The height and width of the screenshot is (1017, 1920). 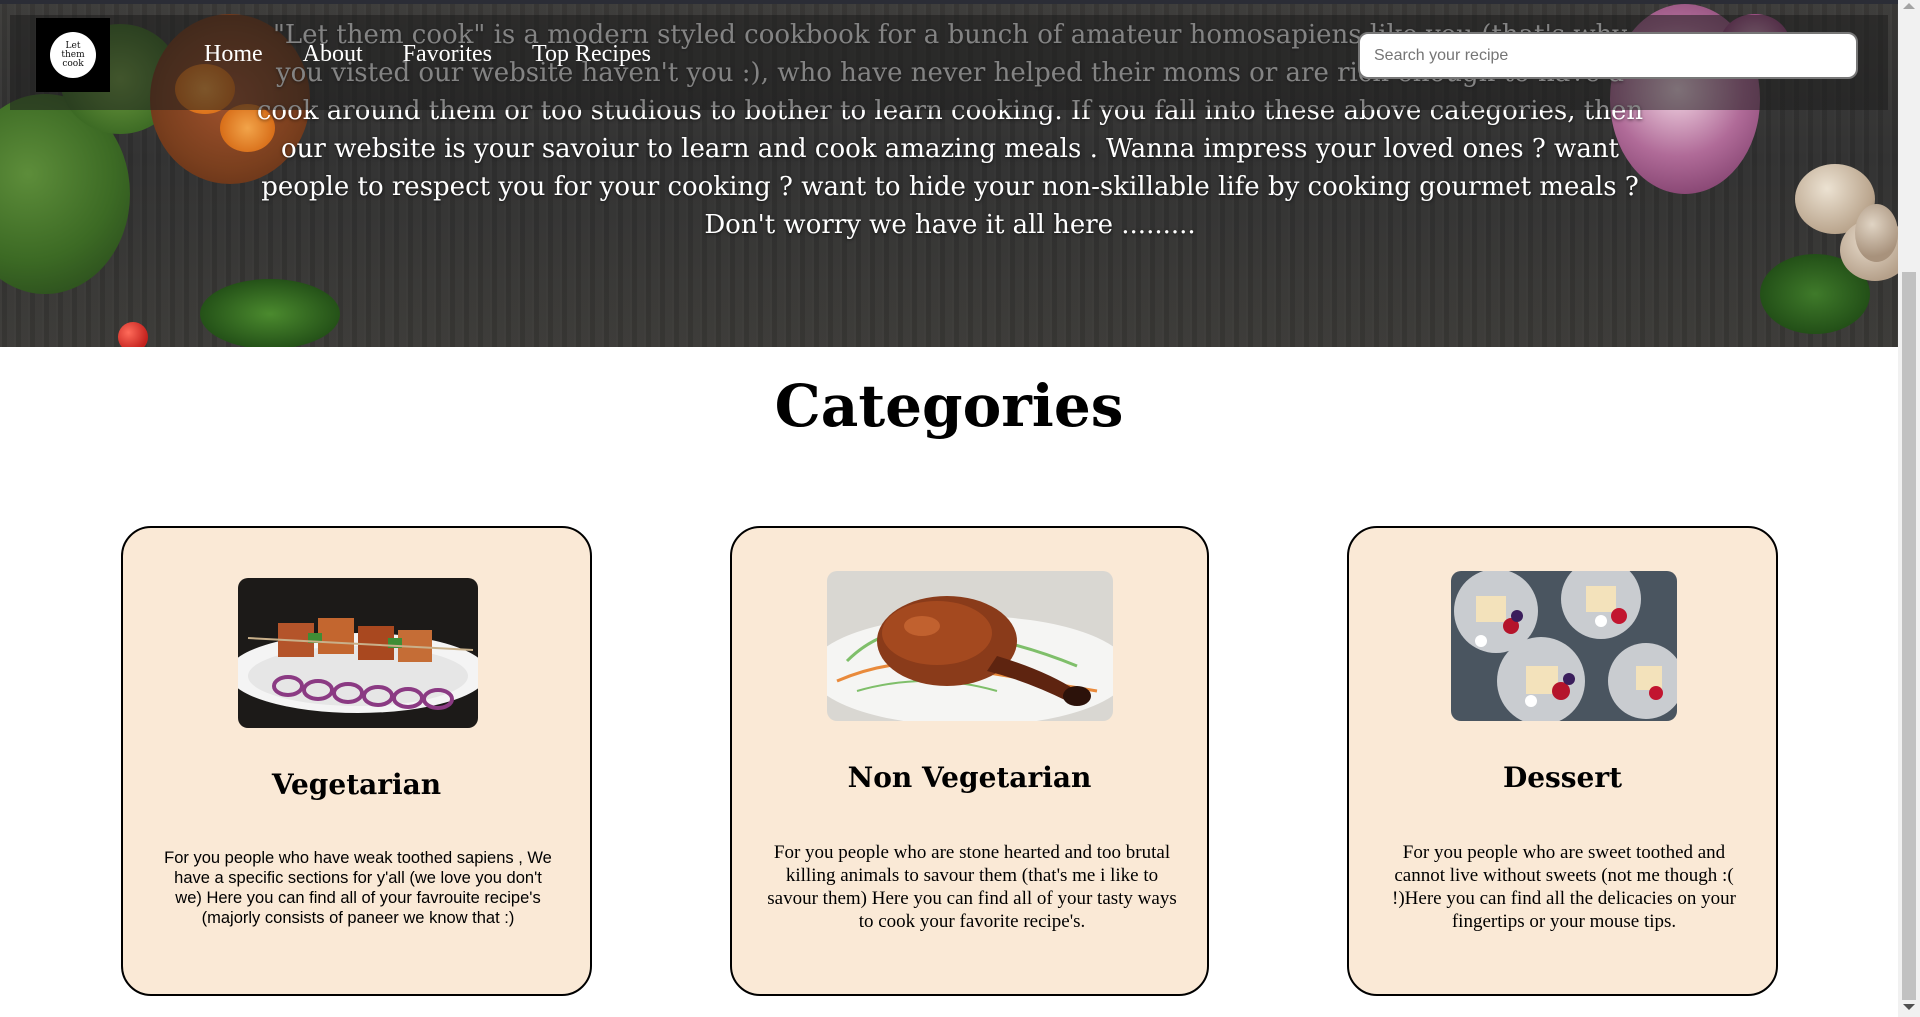 I want to click on nav-links: Home About Favorites Top Recipes, so click(x=447, y=54).